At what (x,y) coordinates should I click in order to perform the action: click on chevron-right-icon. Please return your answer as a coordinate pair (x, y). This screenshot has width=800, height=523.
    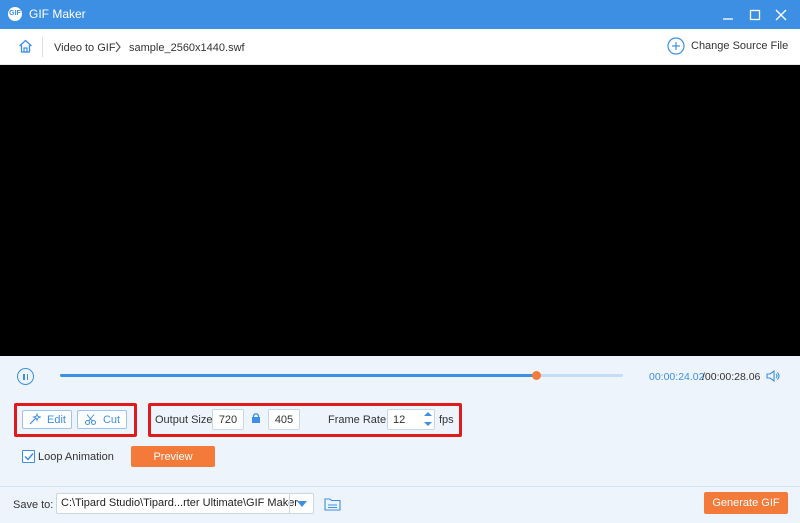
    Looking at the image, I should click on (118, 47).